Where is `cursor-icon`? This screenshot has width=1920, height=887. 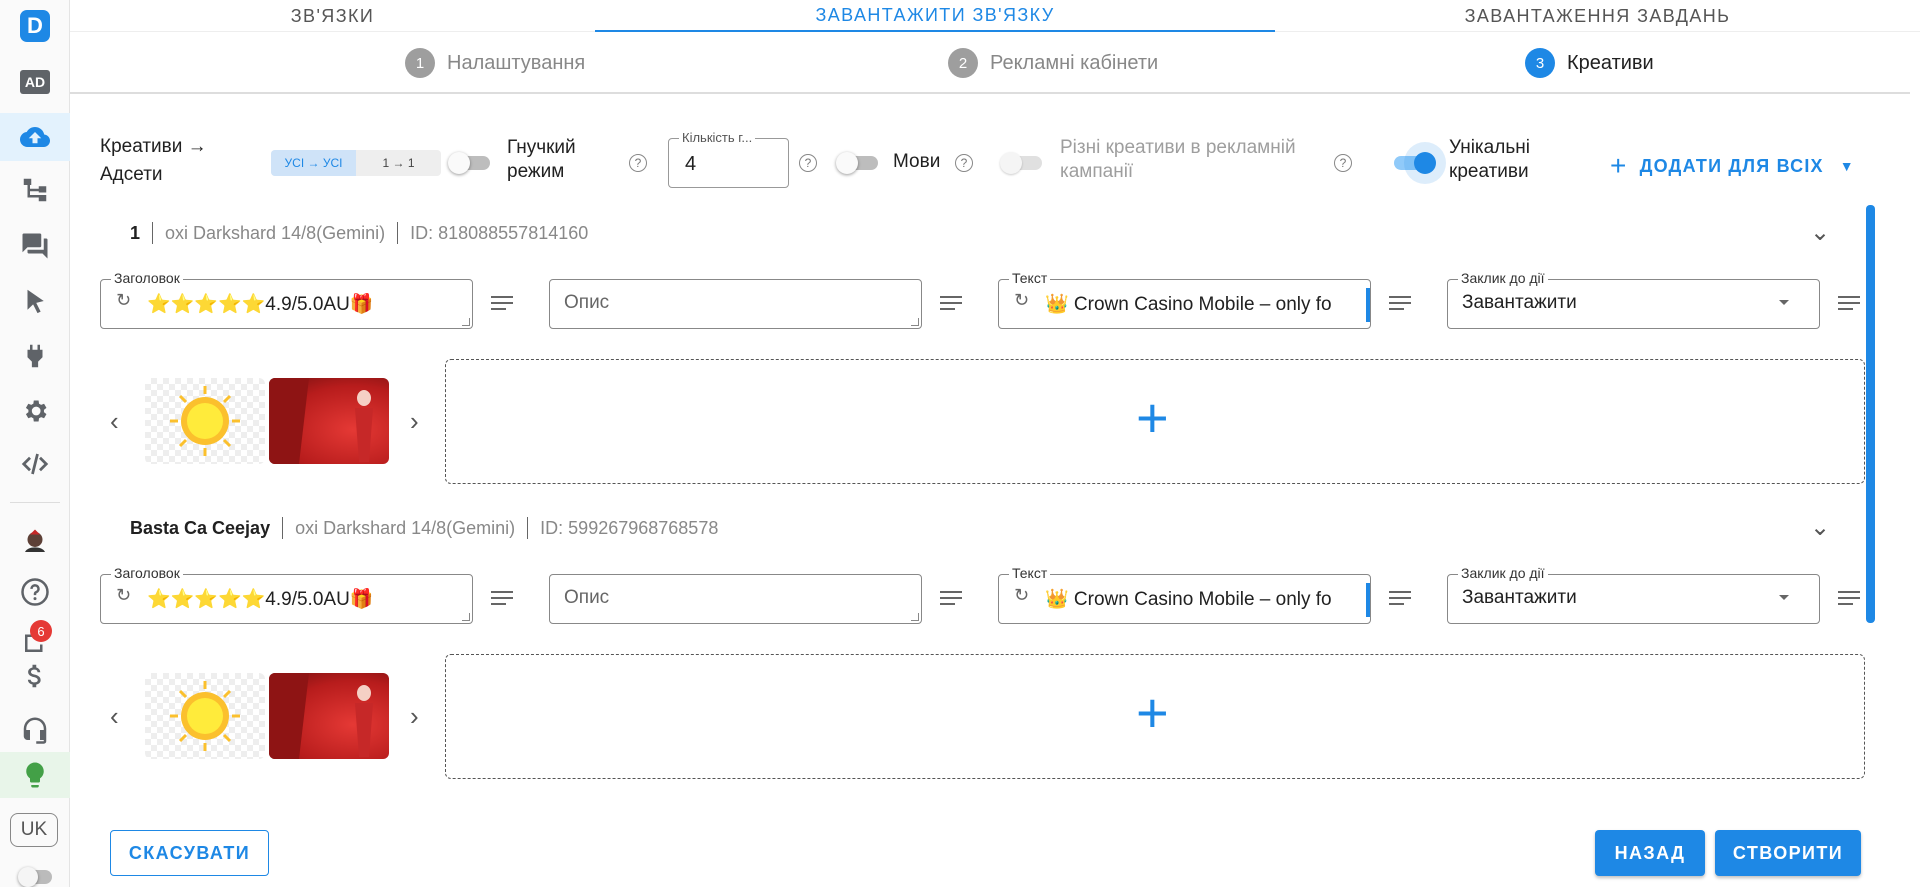
cursor-icon is located at coordinates (35, 301).